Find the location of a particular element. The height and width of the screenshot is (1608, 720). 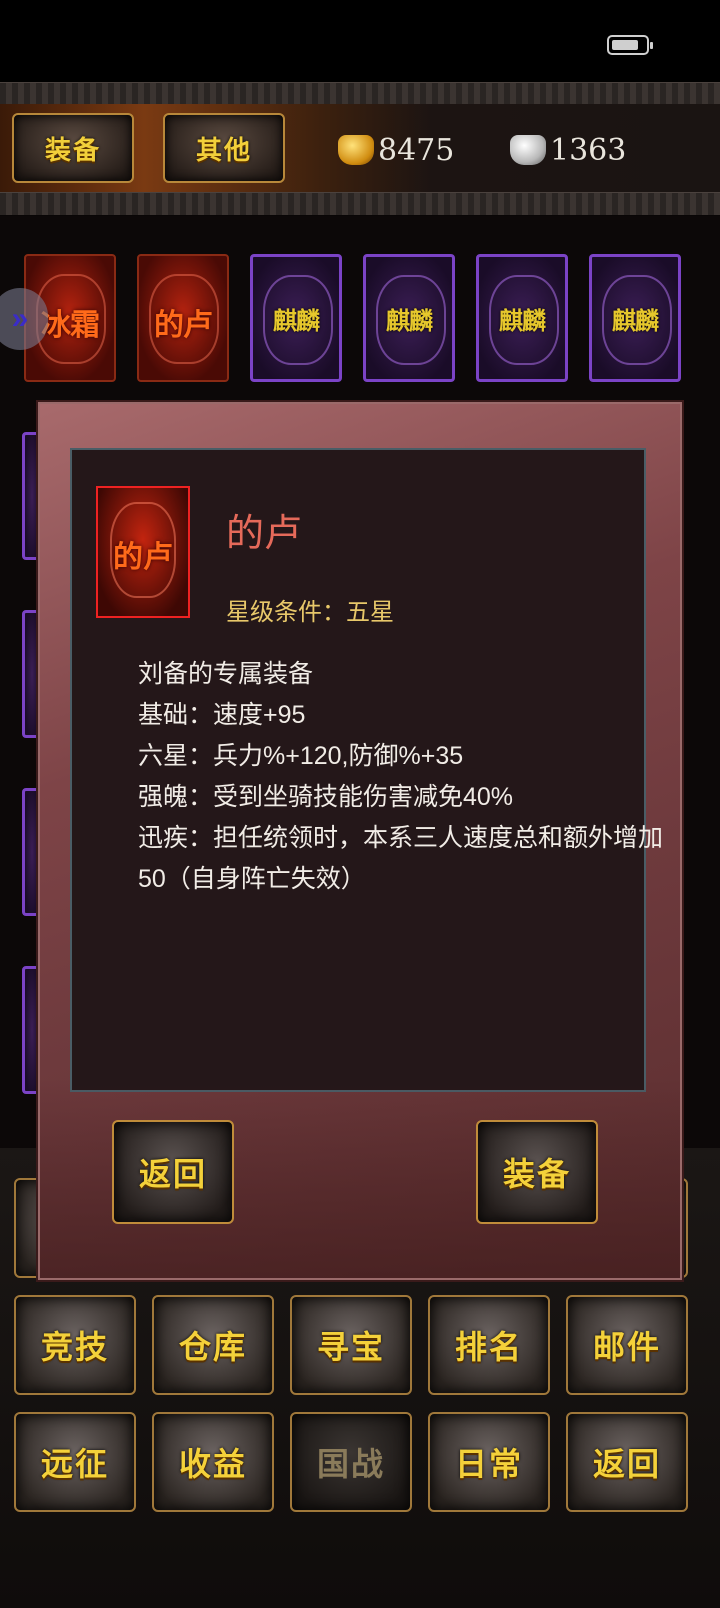

menu-expedition-button: 远征 is located at coordinates (75, 1462).